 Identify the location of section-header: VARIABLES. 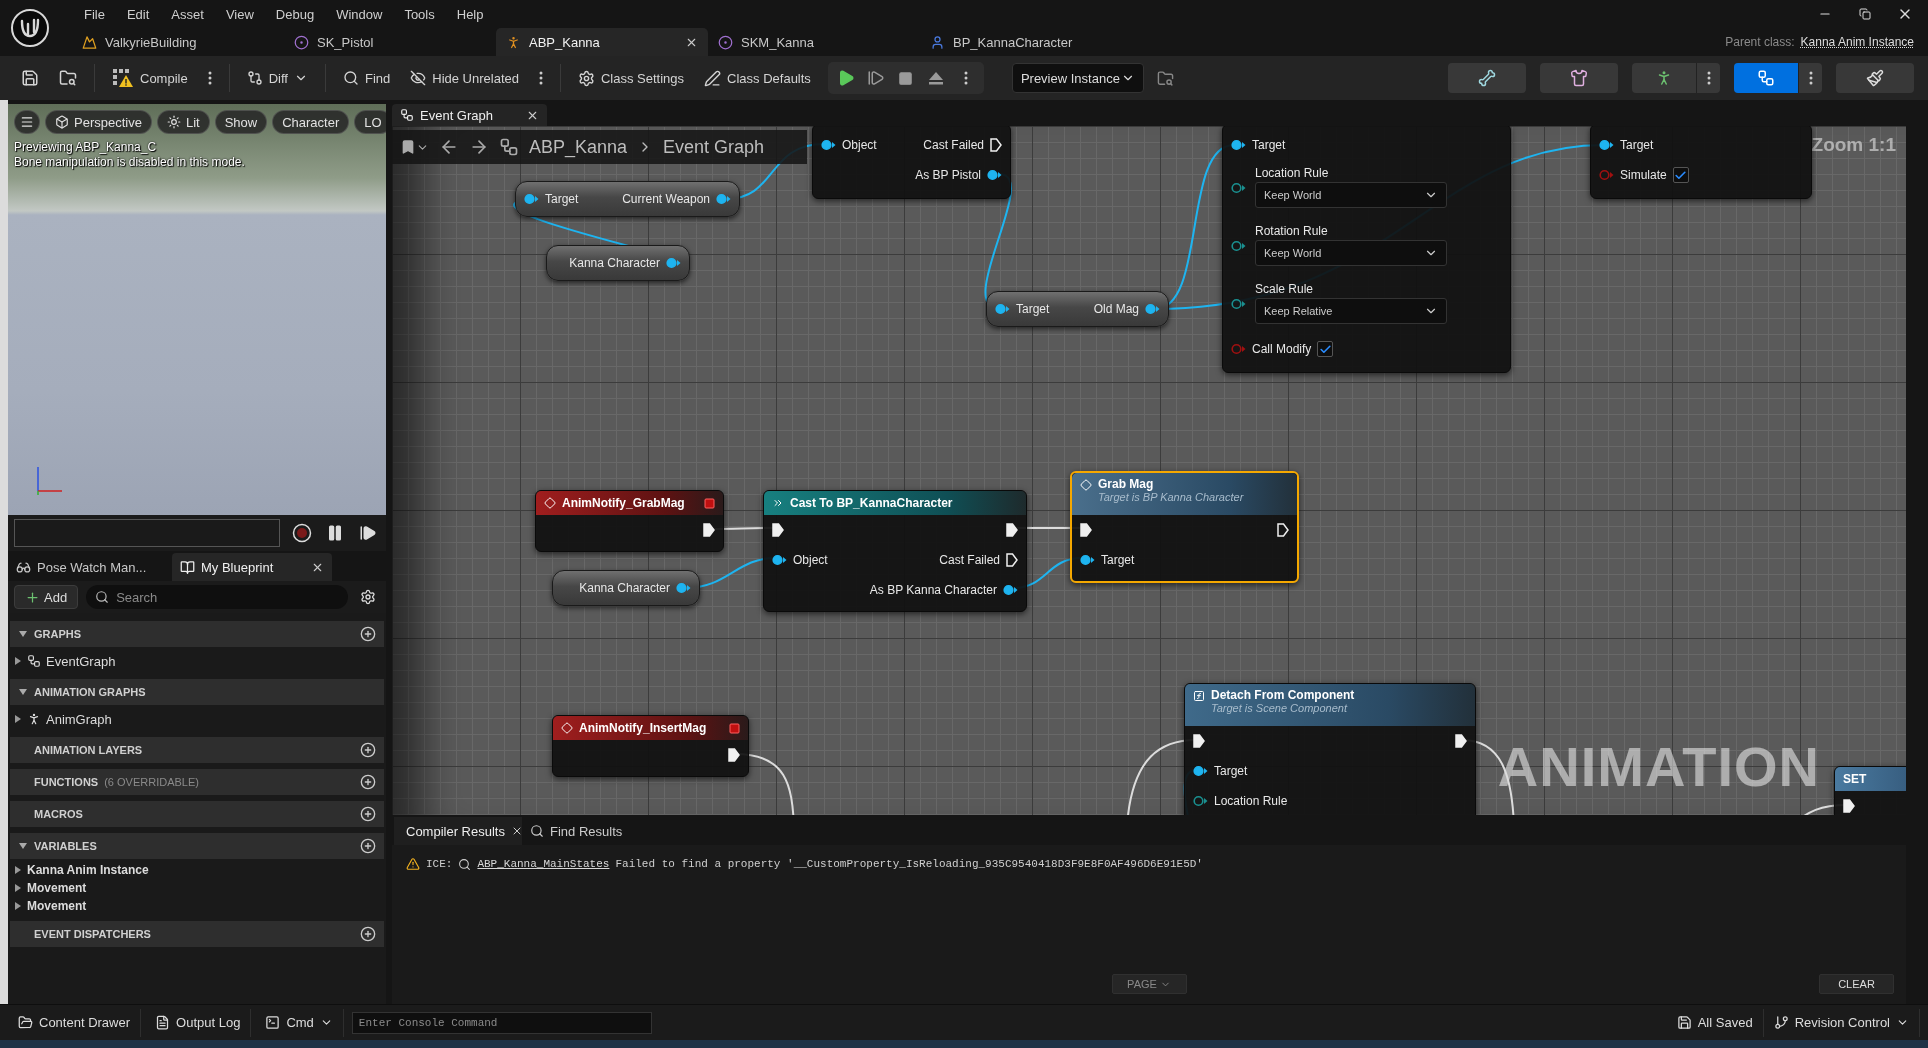
(197, 846).